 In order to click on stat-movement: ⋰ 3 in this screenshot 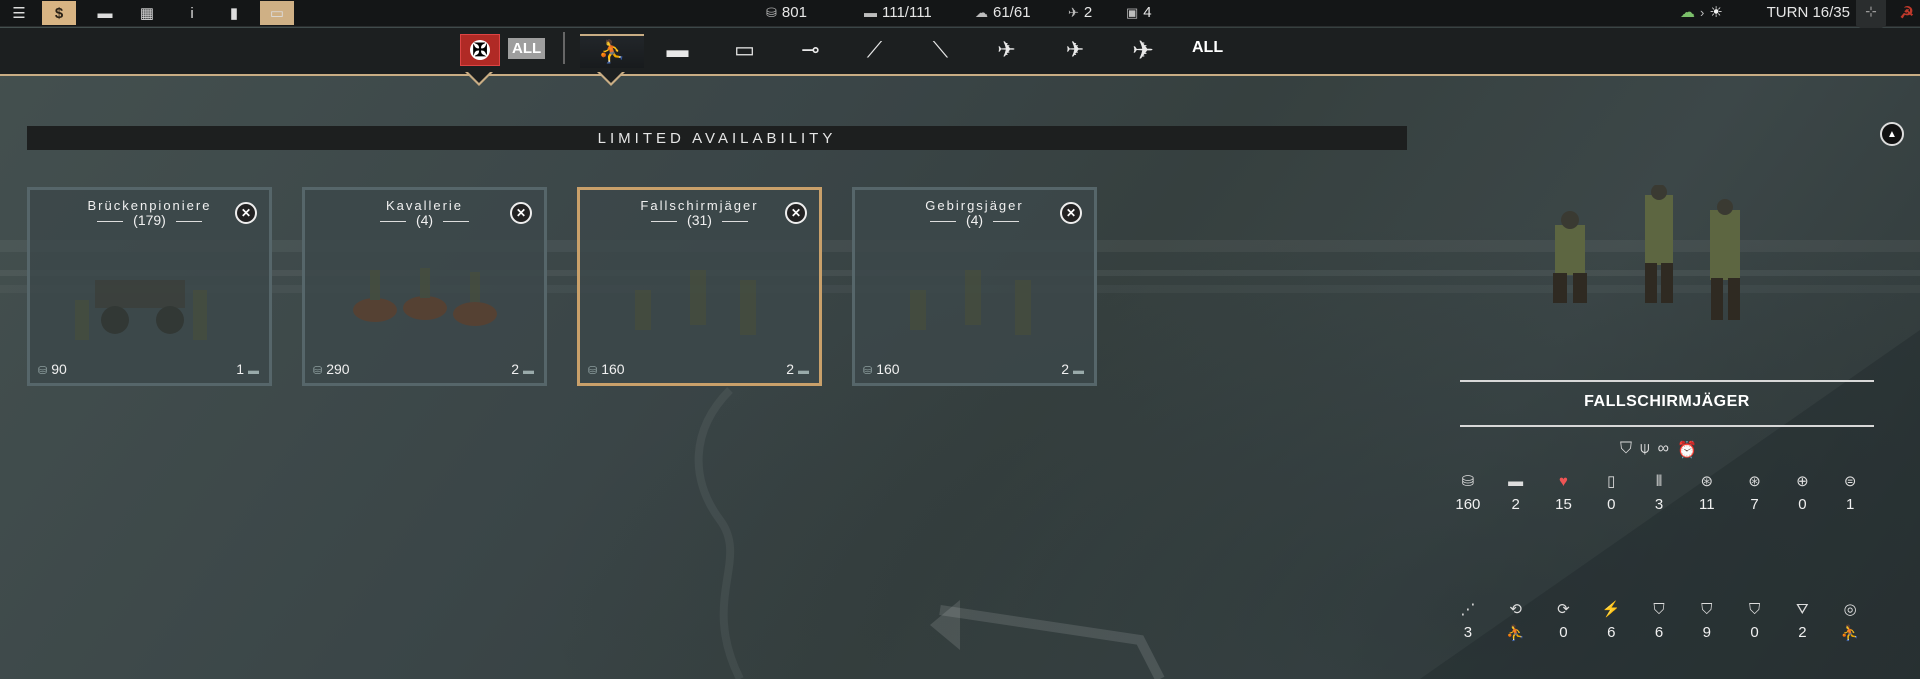, I will do `click(1468, 621)`.